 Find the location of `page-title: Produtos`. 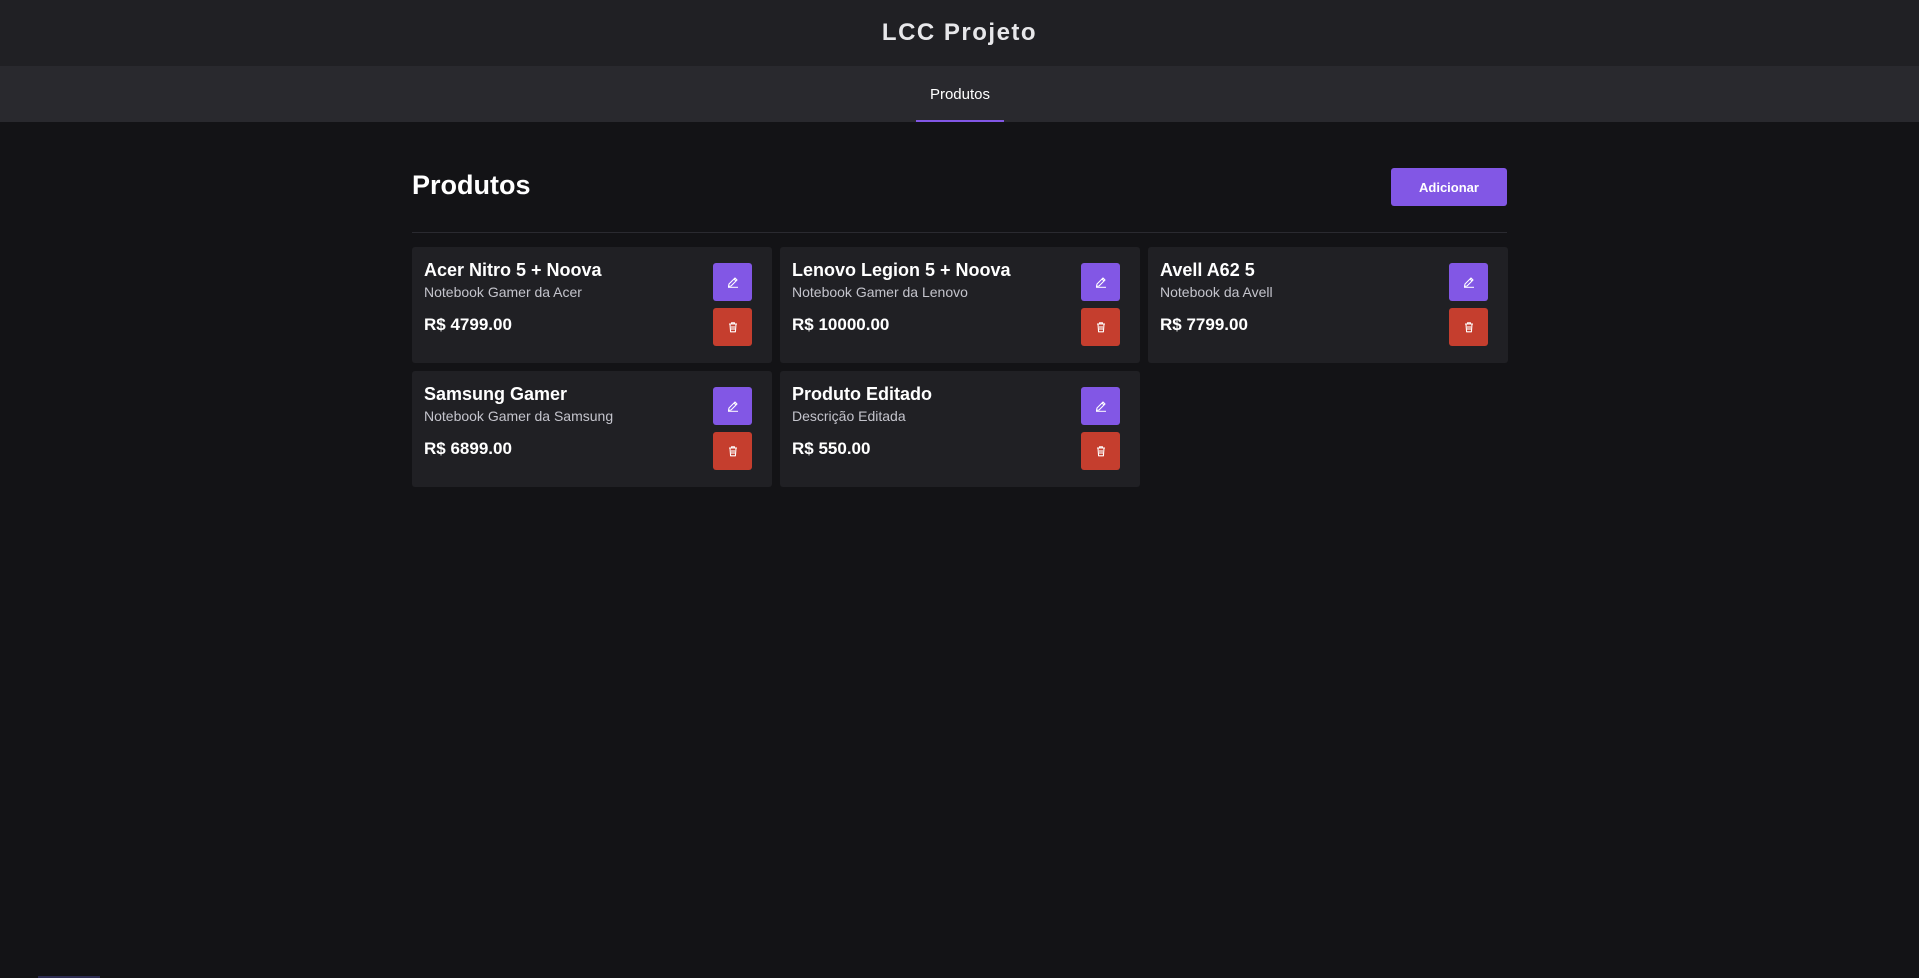

page-title: Produtos is located at coordinates (471, 185).